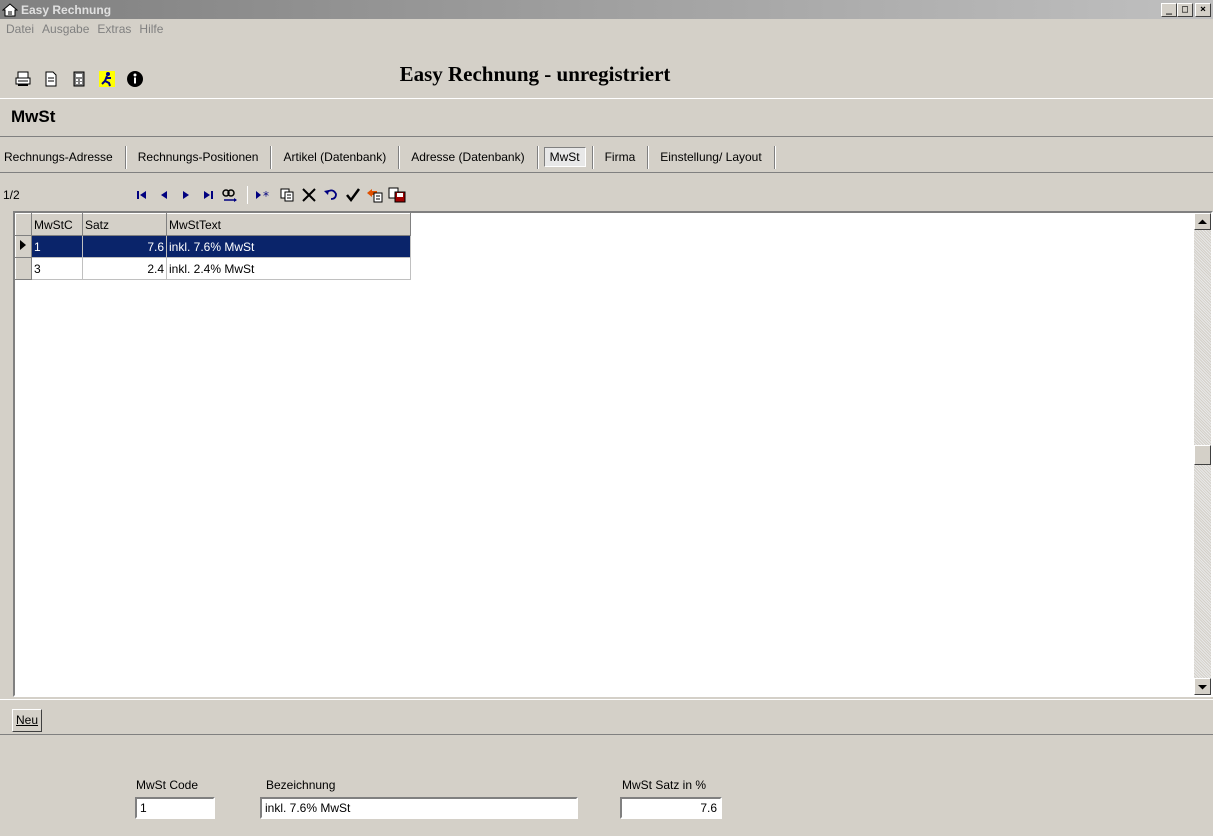 The image size is (1213, 836). I want to click on scroll-down-button, so click(1202, 686).